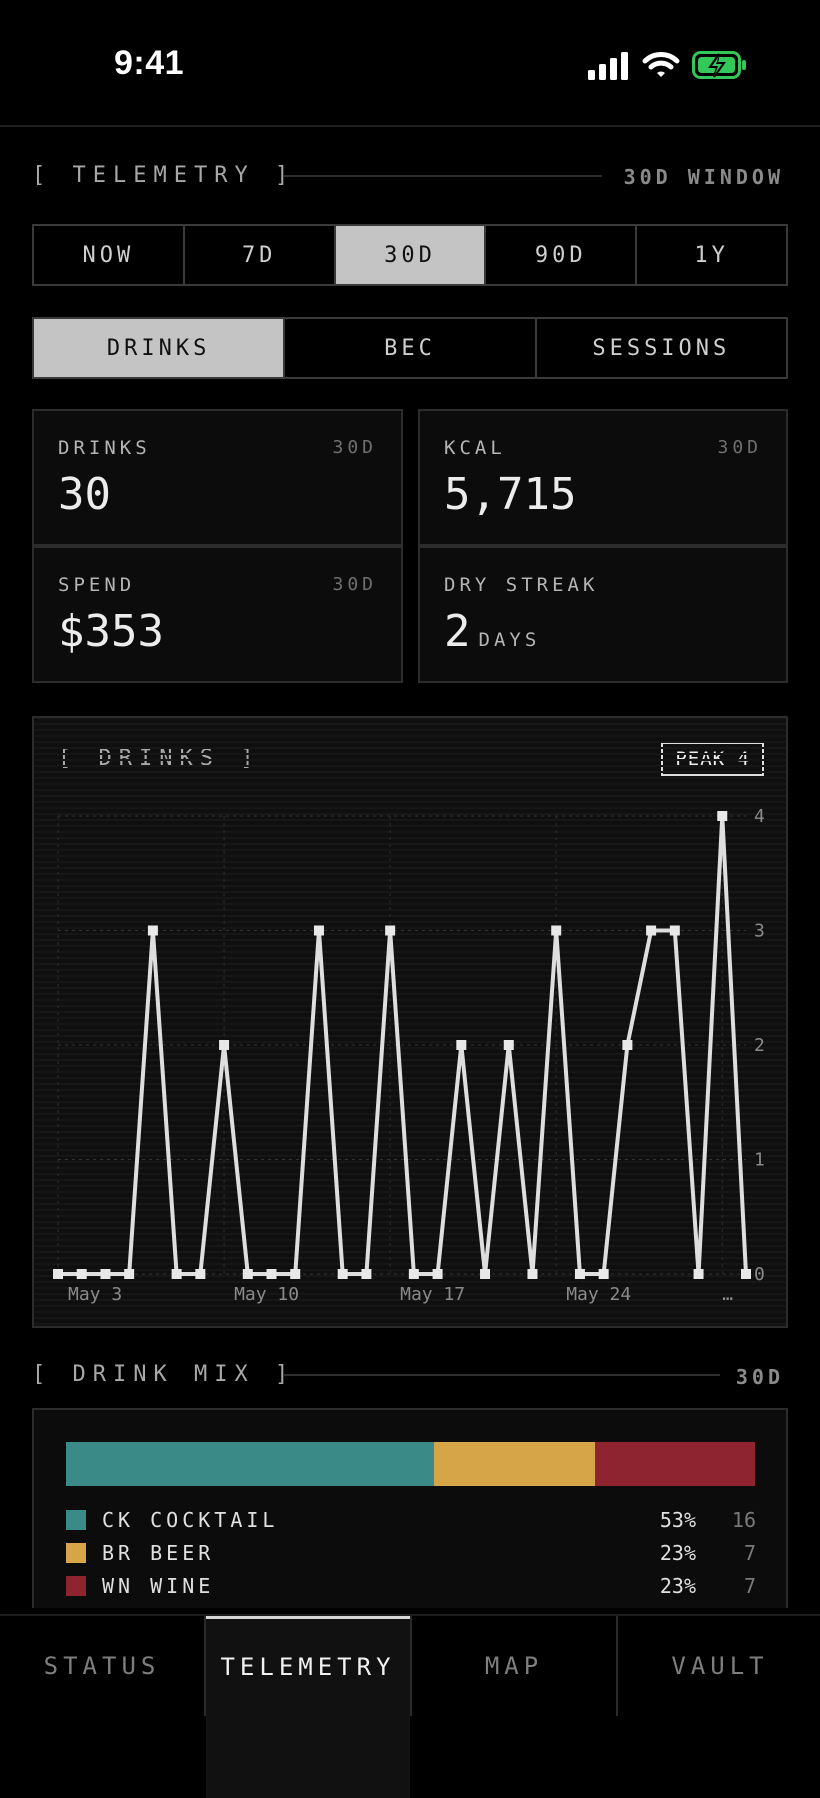 Image resolution: width=820 pixels, height=1798 pixels. I want to click on range-selector: NOW 7D 30D 90D 1Y, so click(410, 255).